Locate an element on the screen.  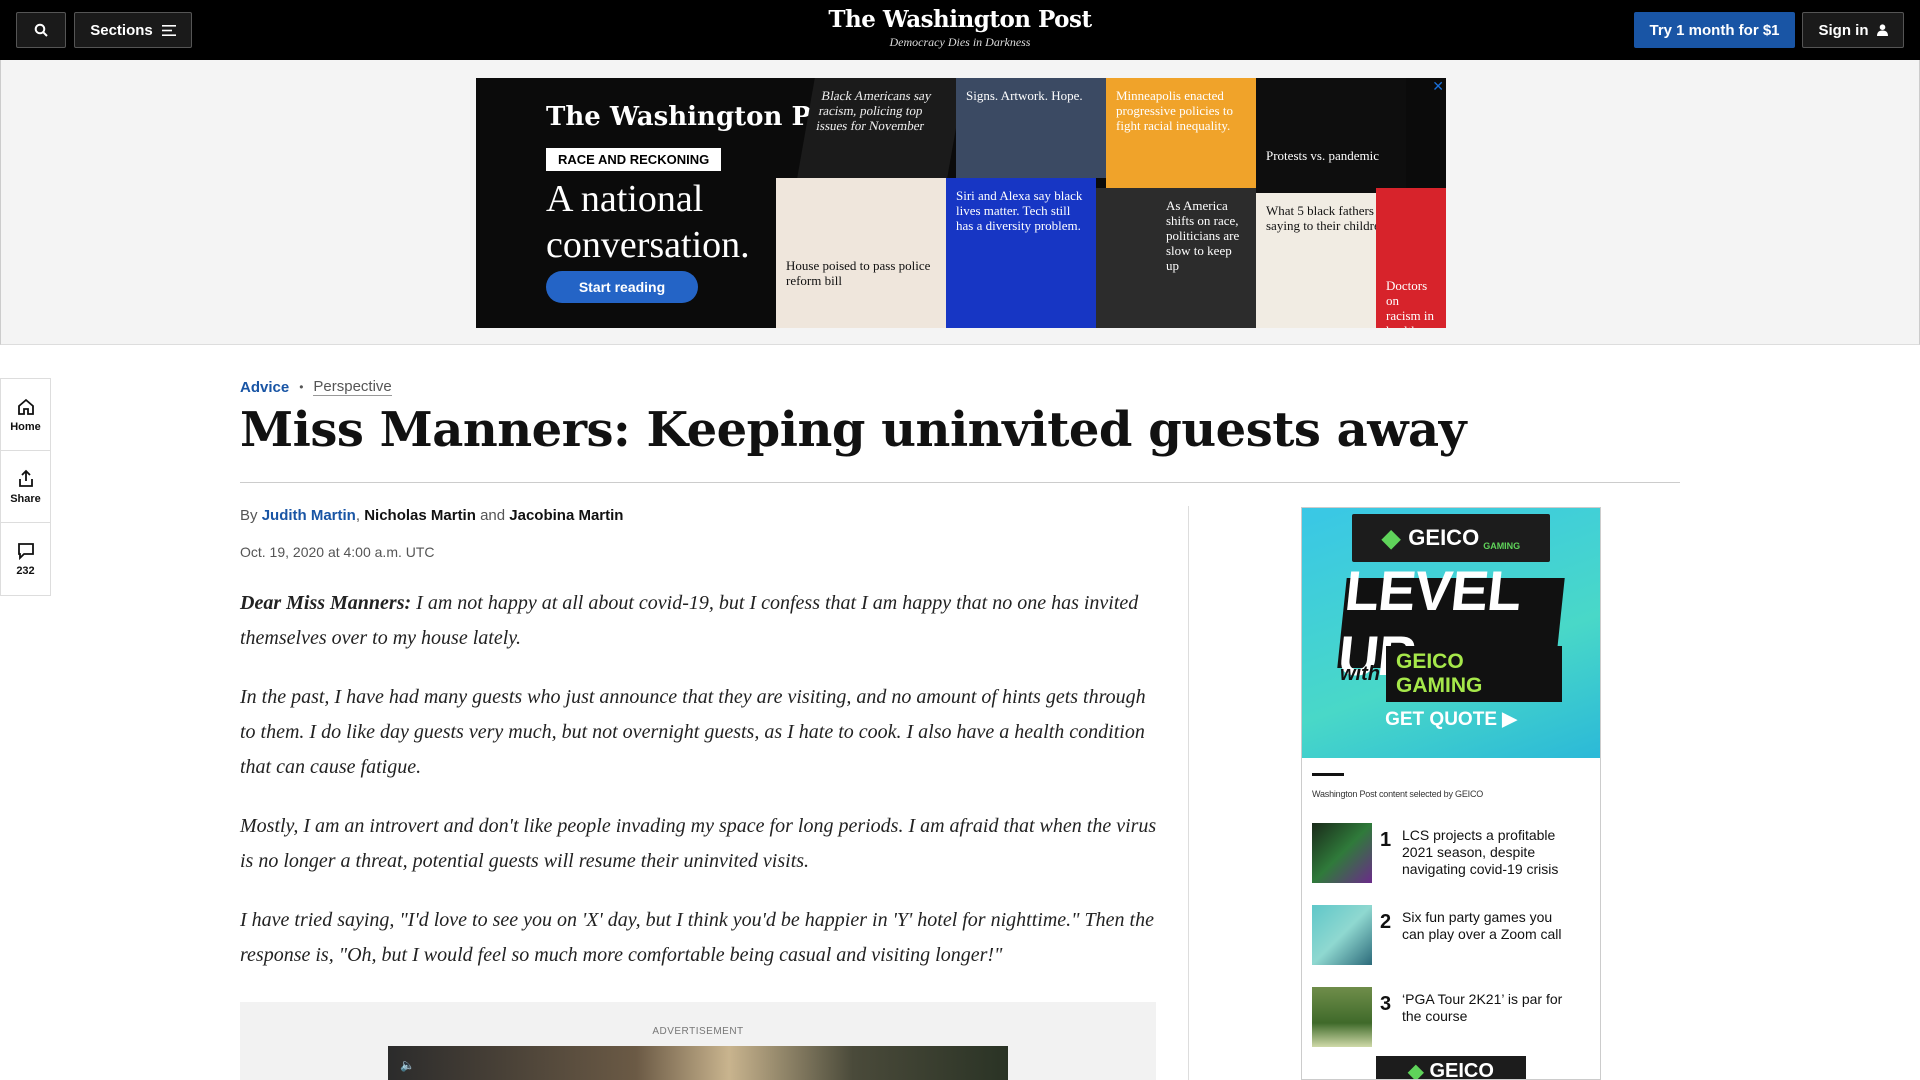
with-text: with is located at coordinates (1360, 673).